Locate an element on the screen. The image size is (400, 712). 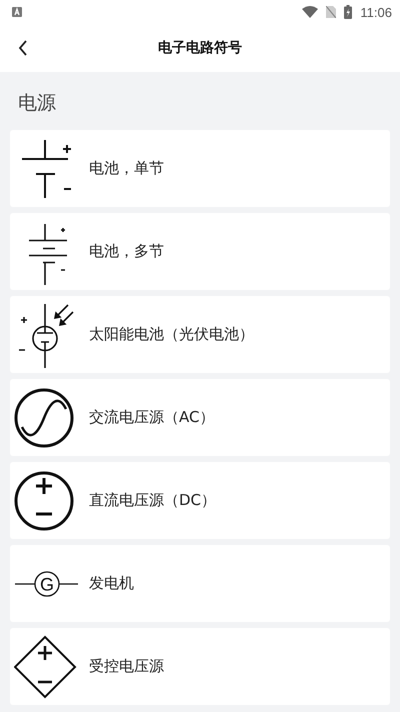
symbol-card: 交流电压源（AC） is located at coordinates (200, 417).